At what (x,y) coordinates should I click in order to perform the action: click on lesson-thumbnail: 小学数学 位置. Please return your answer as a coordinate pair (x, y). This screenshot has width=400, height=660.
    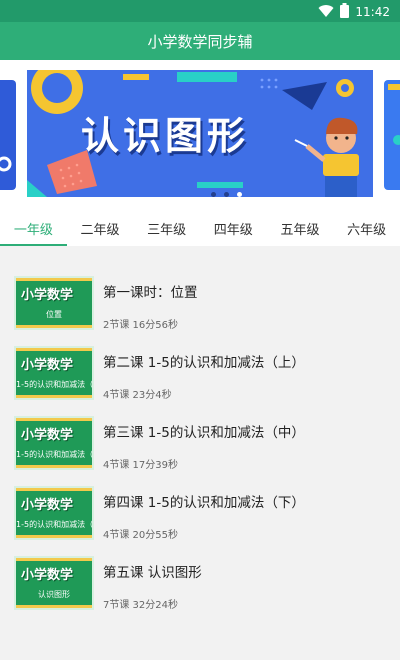
    Looking at the image, I should click on (54, 303).